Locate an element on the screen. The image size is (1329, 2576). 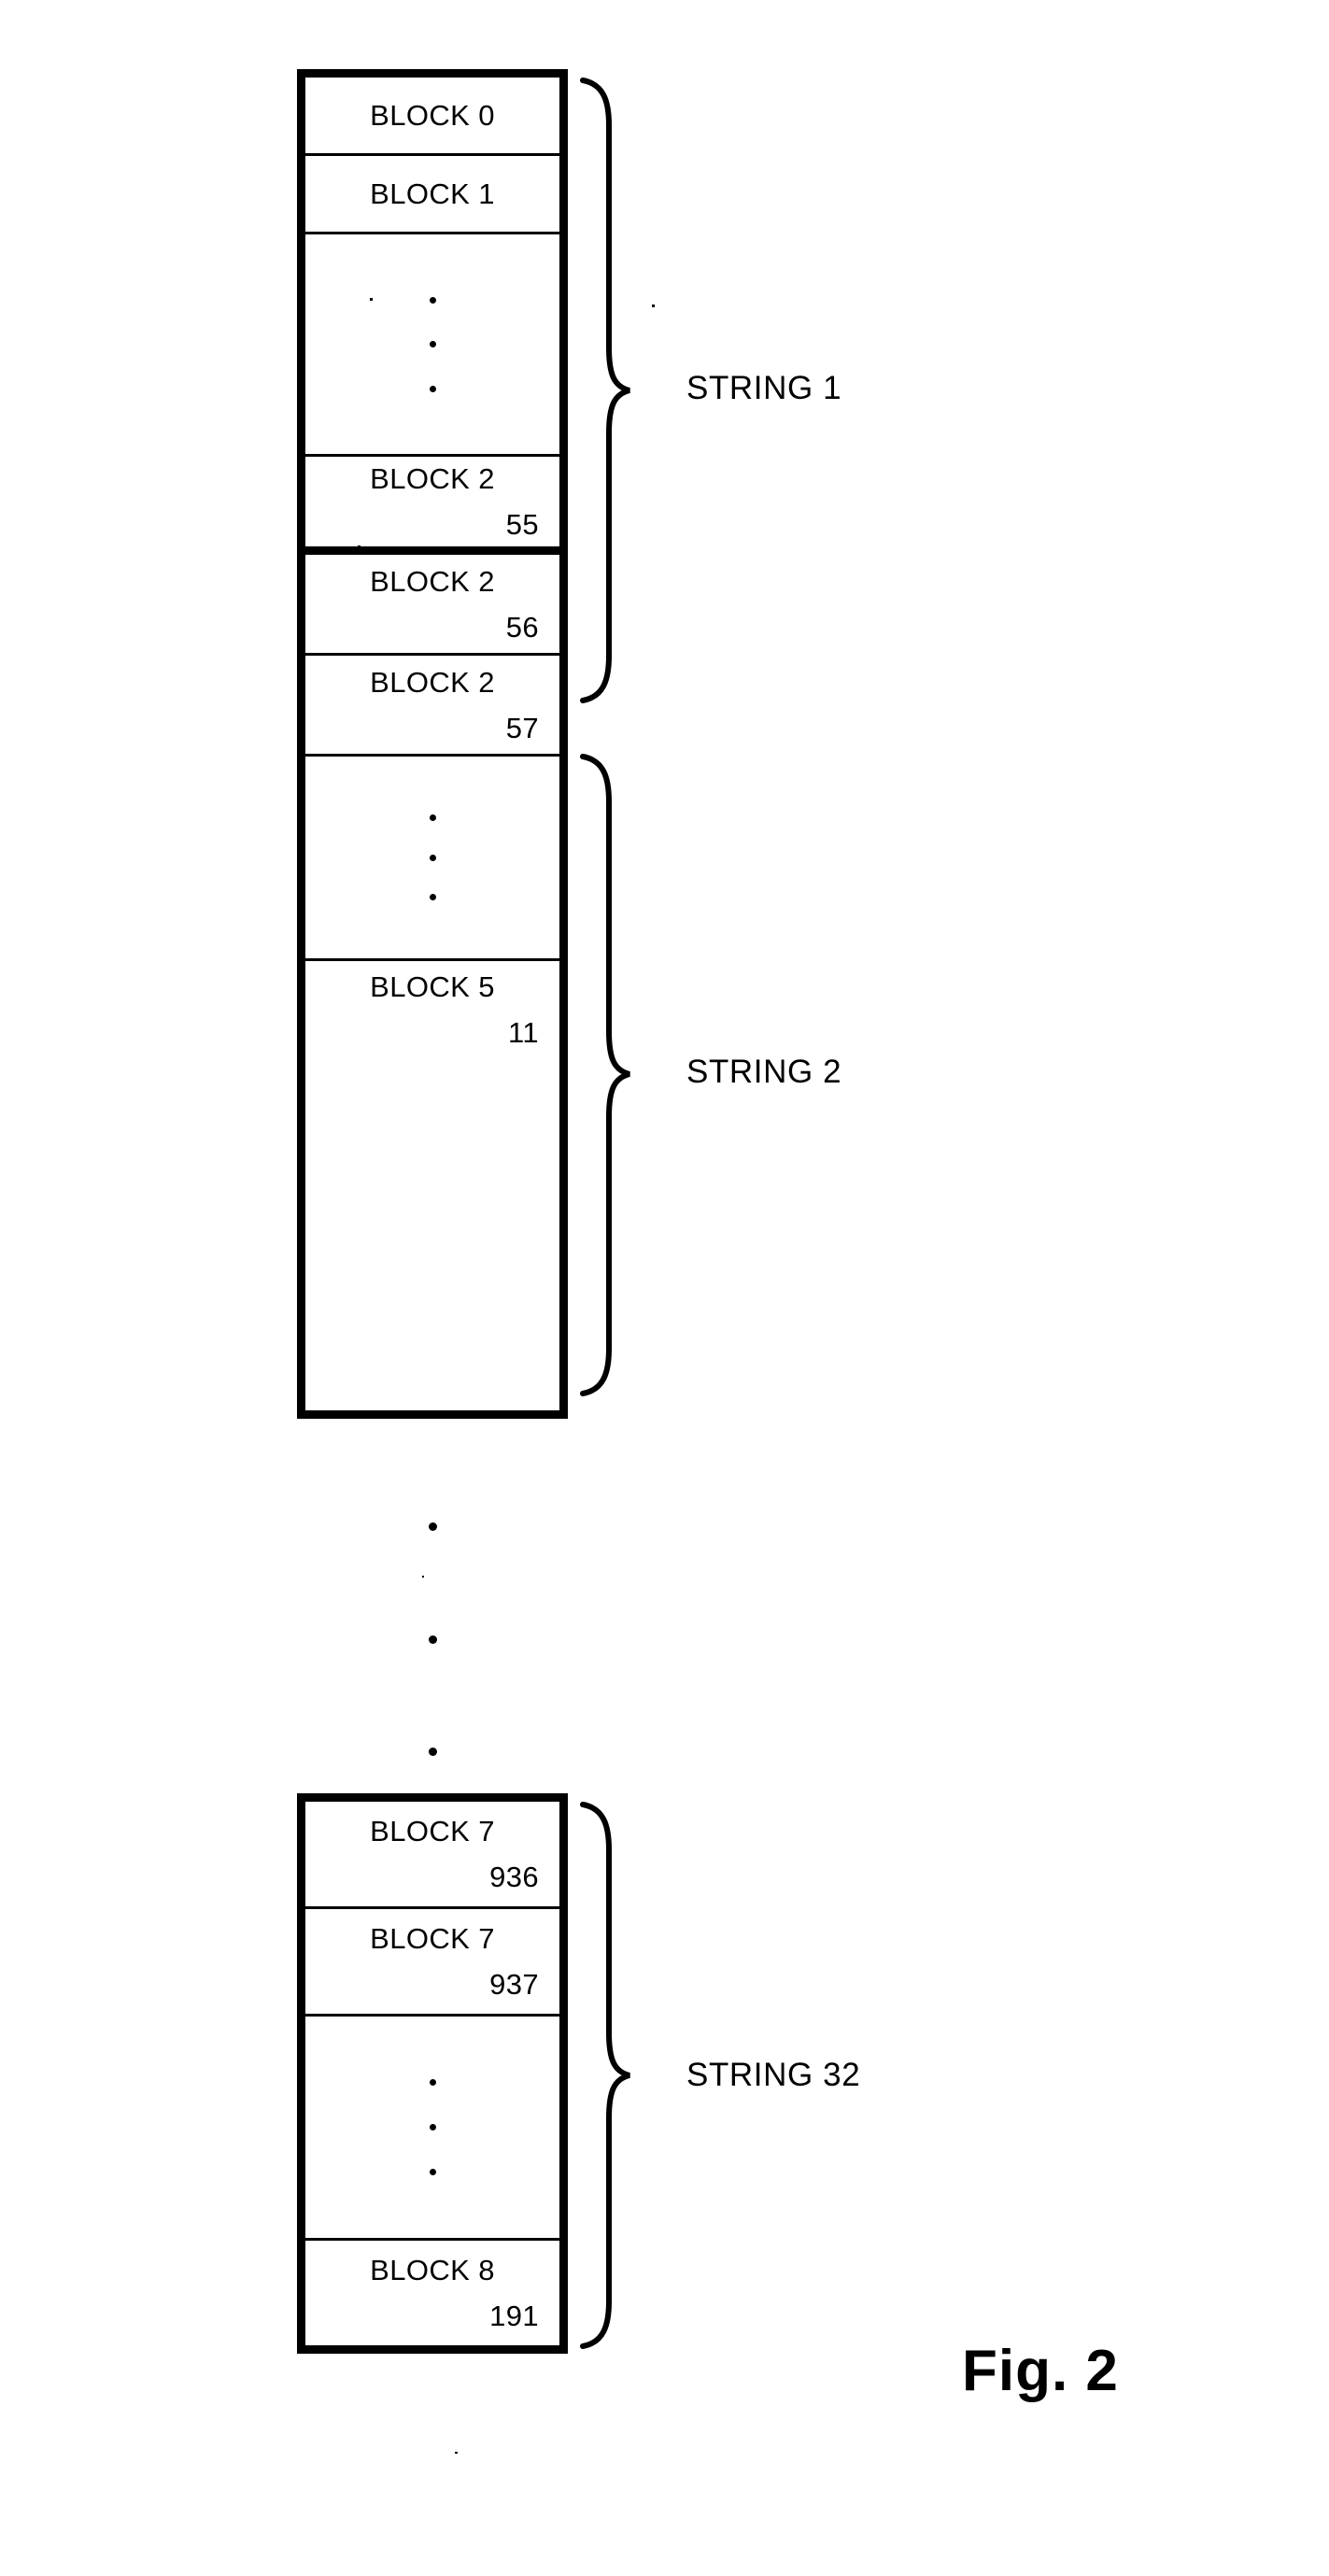
string-label-2: STRING 2 is located at coordinates (764, 1072).